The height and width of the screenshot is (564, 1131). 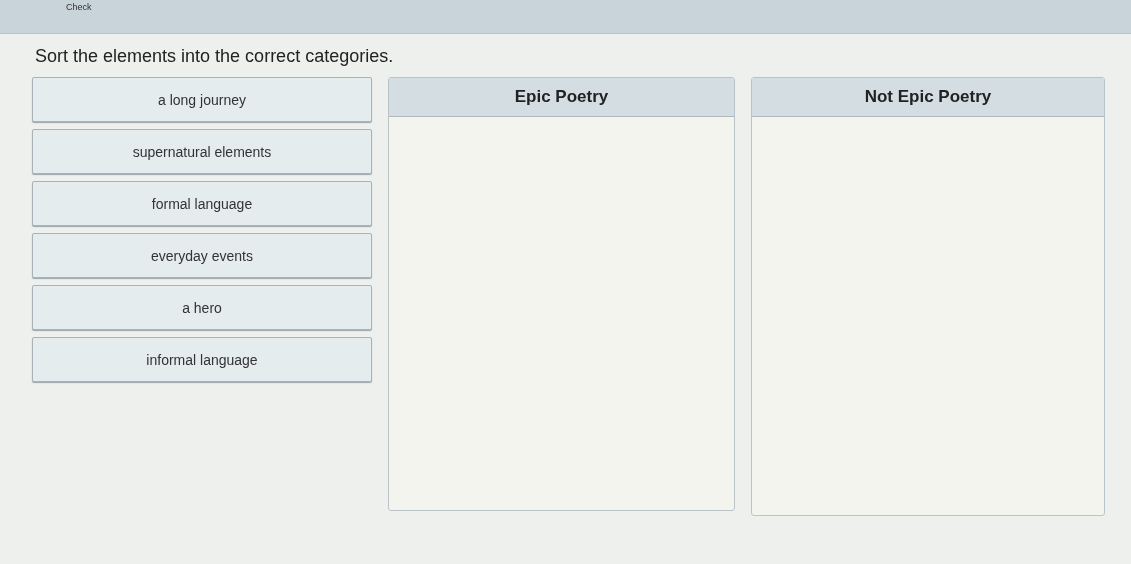 I want to click on draggable-item: supernatural elements, so click(x=202, y=151).